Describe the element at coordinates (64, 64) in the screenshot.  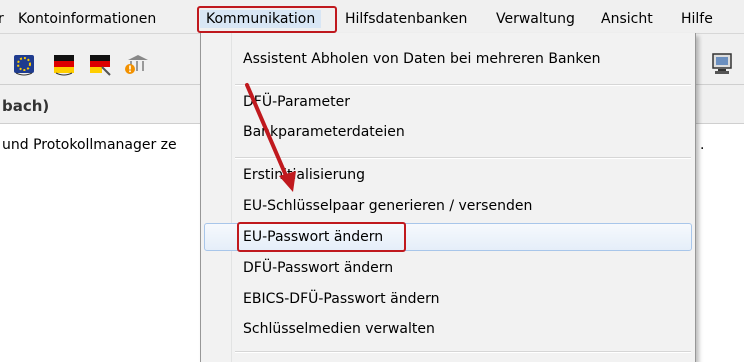
I see `german-flag-icon` at that location.